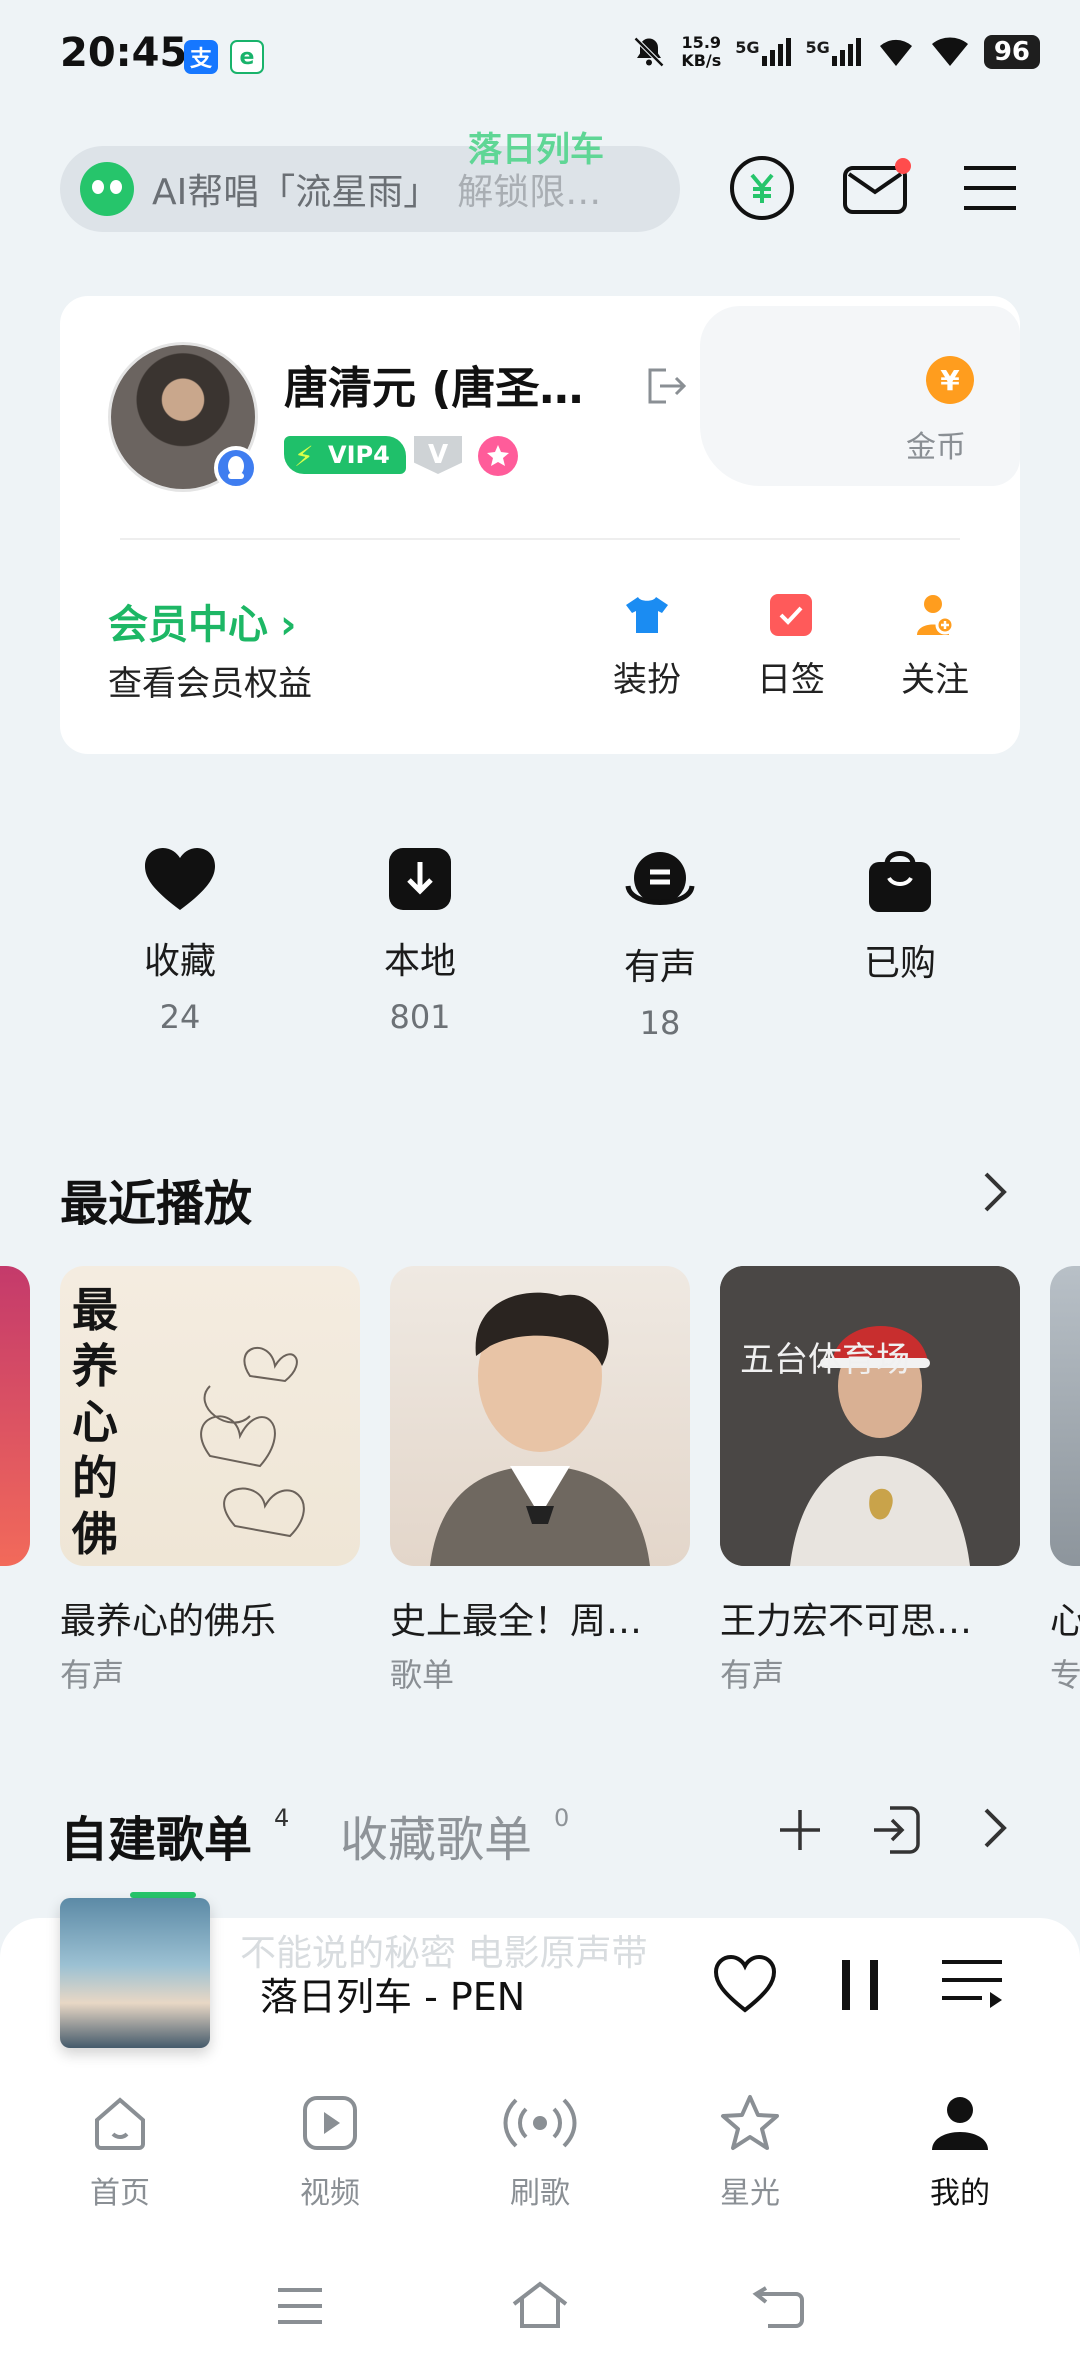 The height and width of the screenshot is (2376, 1080). Describe the element at coordinates (205, 1618) in the screenshot. I see `recent-item-title: 最养心的佛乐` at that location.